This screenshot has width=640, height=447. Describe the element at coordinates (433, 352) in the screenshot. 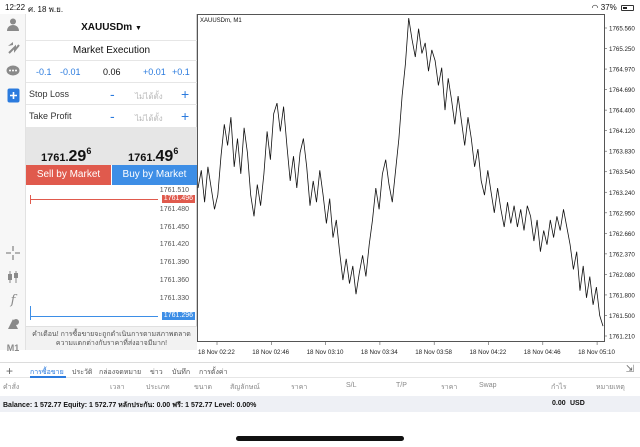

I see `x-tick-label: 18 Nov 03:58` at that location.